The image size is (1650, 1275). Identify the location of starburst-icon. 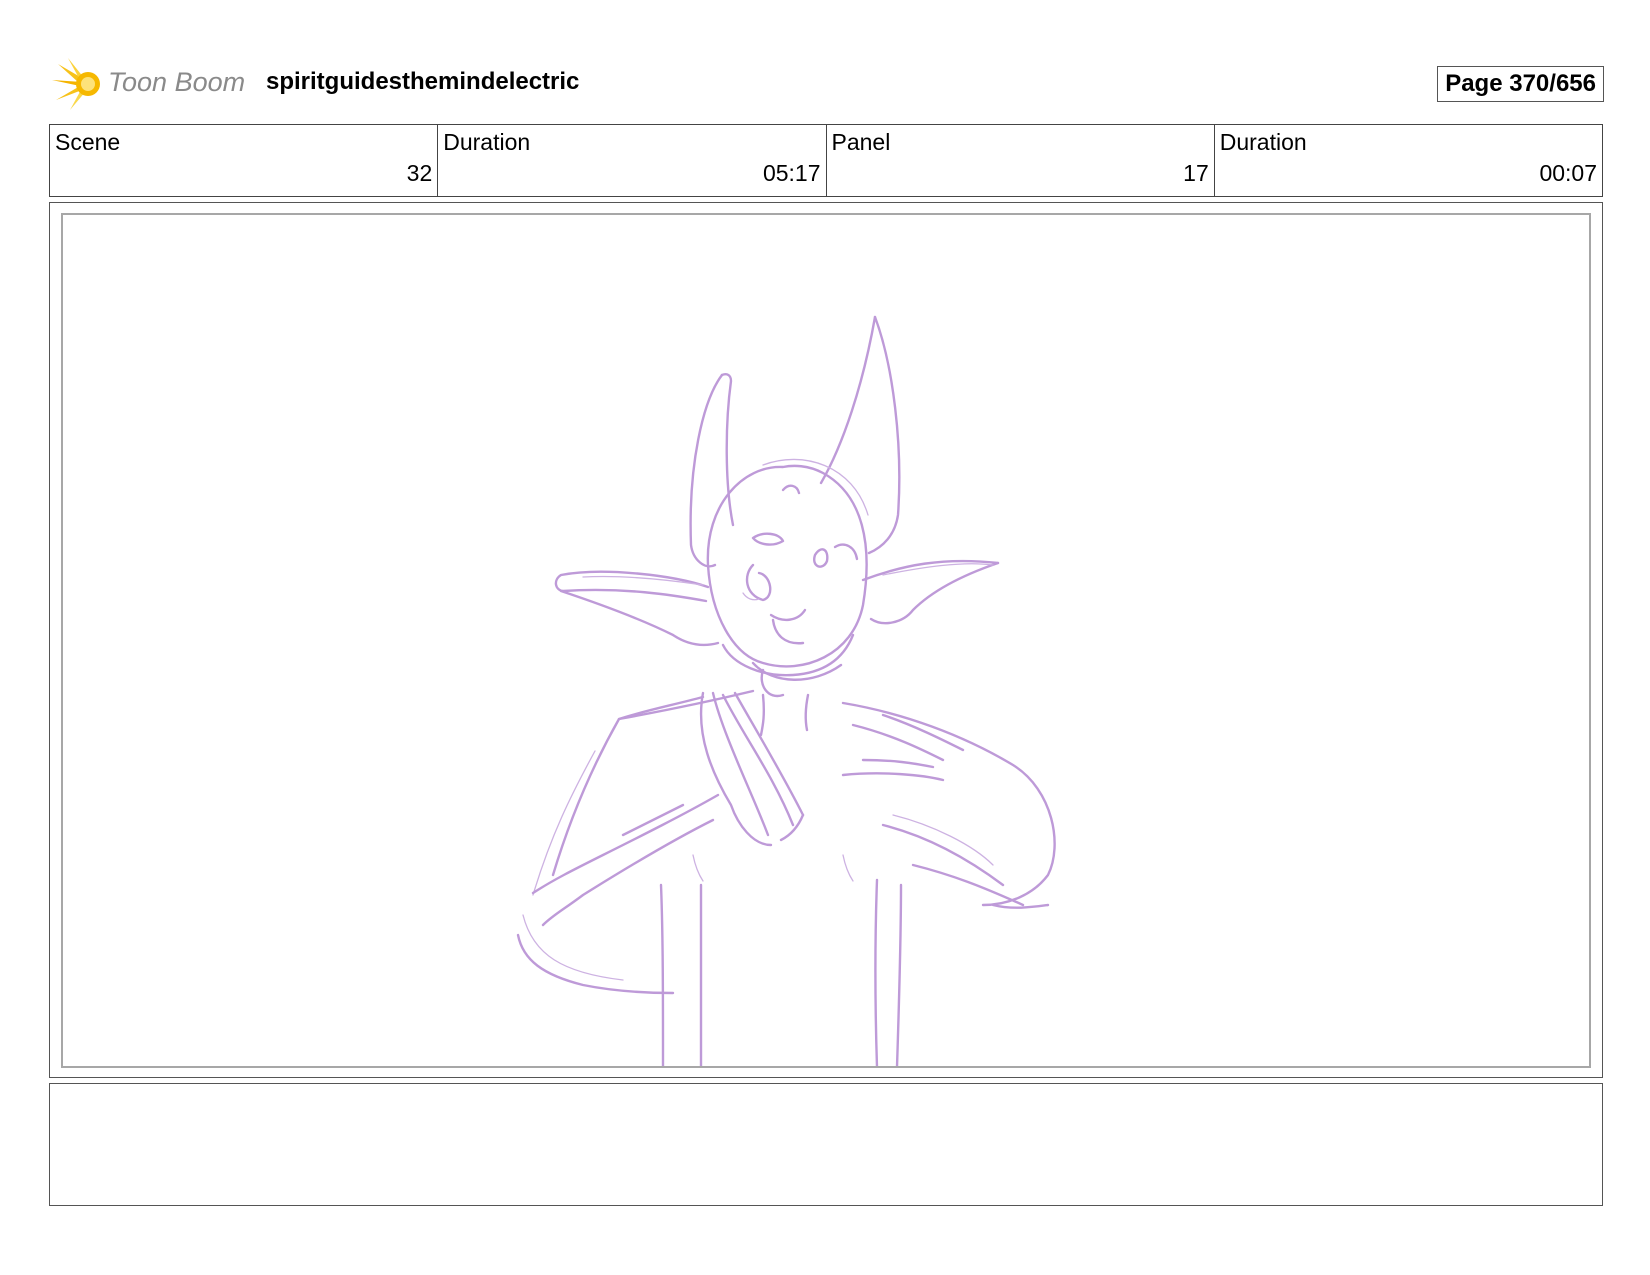
(76, 84).